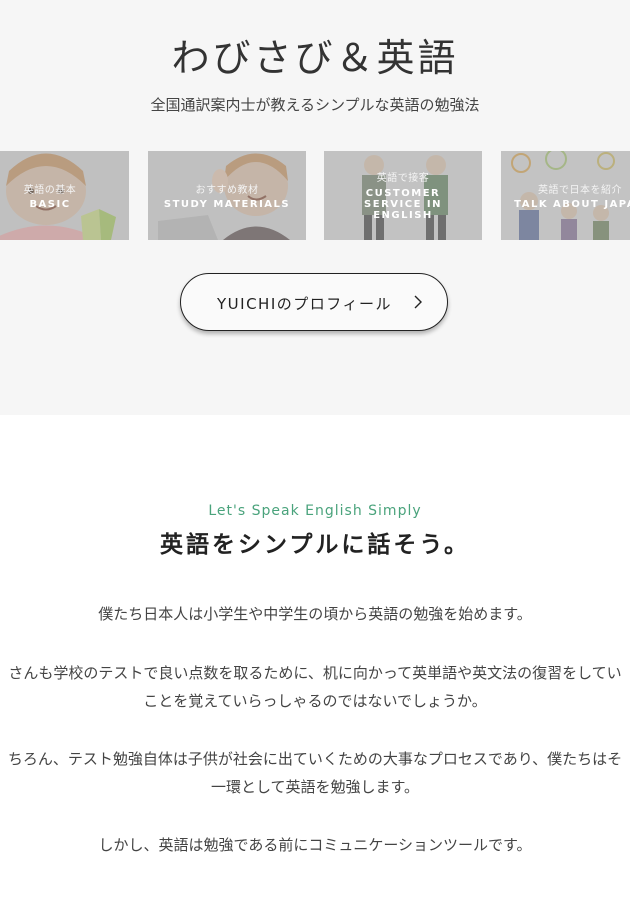  I want to click on profile-button-label: YUICHIのプロフィール, so click(304, 304).